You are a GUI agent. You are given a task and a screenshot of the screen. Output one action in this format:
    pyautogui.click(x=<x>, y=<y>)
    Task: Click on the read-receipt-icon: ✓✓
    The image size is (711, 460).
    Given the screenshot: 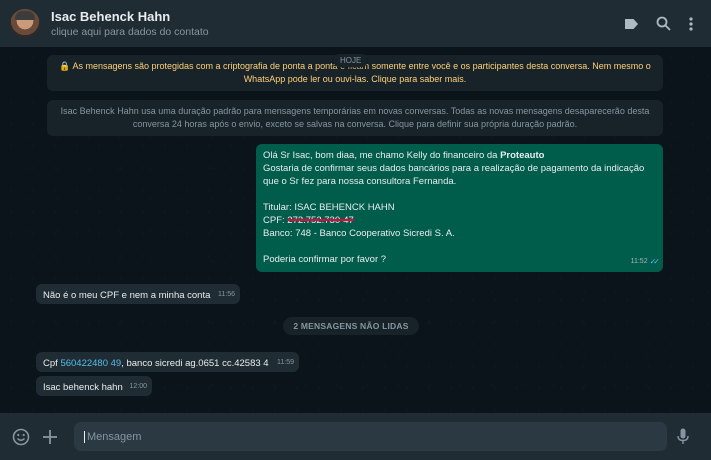 What is the action you would take?
    pyautogui.click(x=655, y=261)
    